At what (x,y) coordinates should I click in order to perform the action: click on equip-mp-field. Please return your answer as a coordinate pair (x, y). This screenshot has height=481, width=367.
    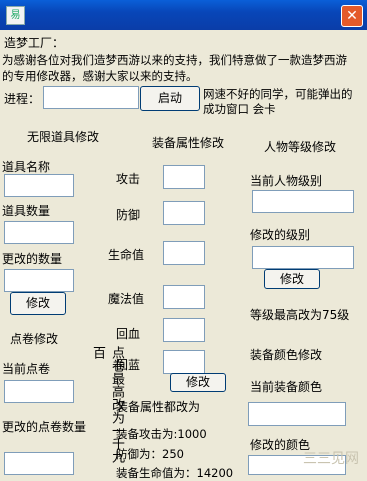
    Looking at the image, I should click on (184, 297).